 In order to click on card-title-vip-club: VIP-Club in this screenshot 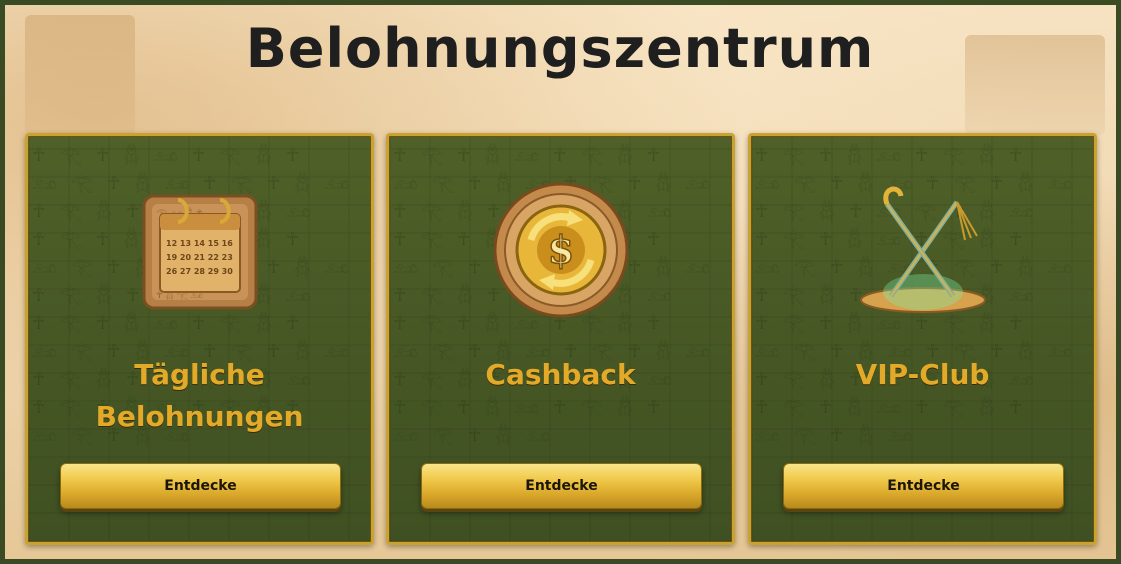, I will do `click(922, 374)`.